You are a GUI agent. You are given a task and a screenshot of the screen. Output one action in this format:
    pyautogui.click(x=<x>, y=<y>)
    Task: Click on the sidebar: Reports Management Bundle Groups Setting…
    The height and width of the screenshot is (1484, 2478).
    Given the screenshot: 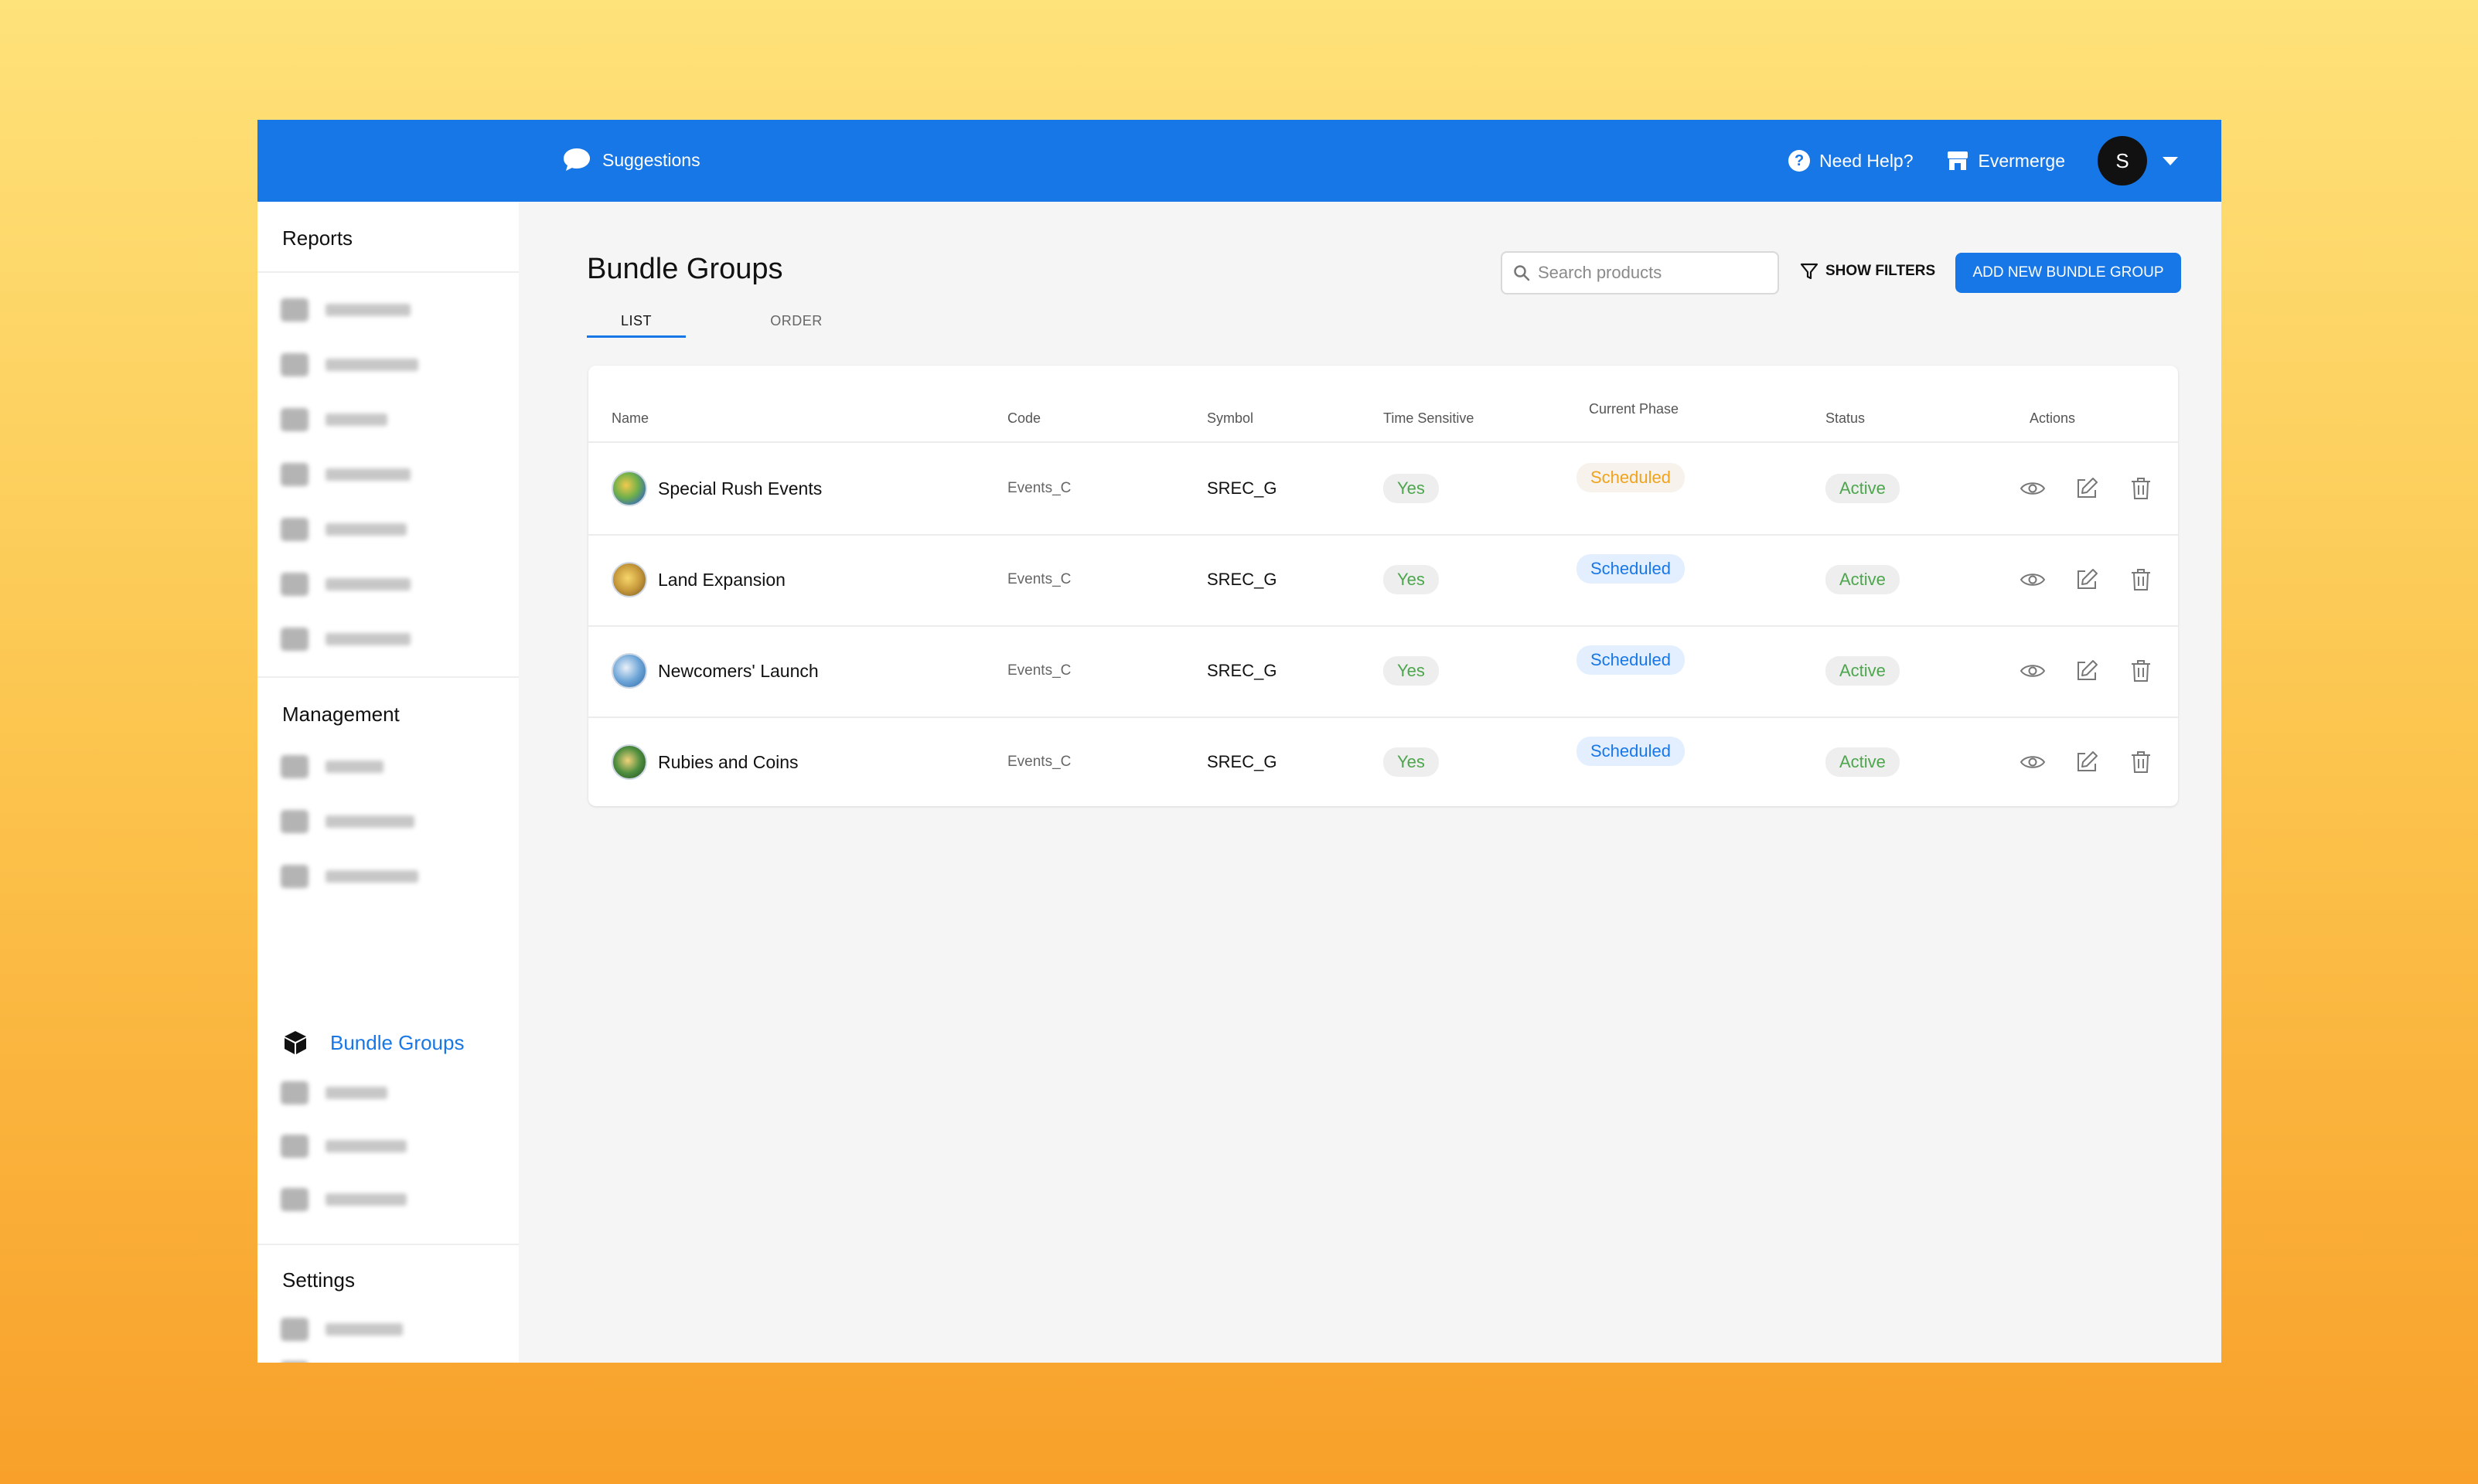 What is the action you would take?
    pyautogui.click(x=388, y=782)
    